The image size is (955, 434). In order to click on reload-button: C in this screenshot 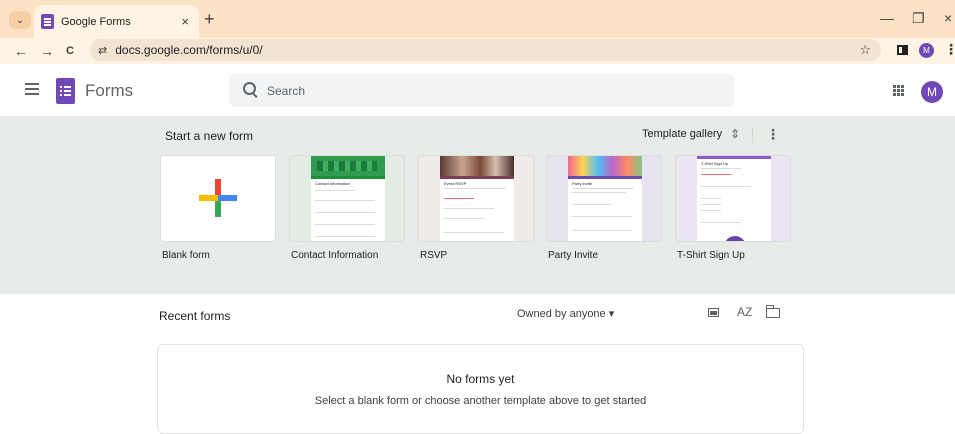, I will do `click(70, 51)`.